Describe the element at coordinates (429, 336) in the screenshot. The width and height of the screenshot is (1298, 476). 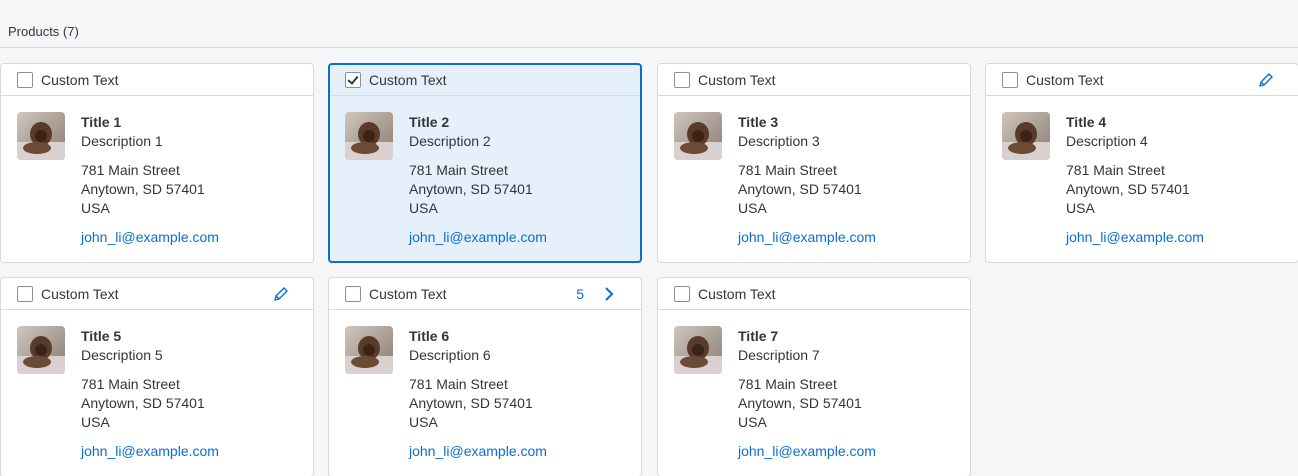
I see `card-title: Title 6` at that location.